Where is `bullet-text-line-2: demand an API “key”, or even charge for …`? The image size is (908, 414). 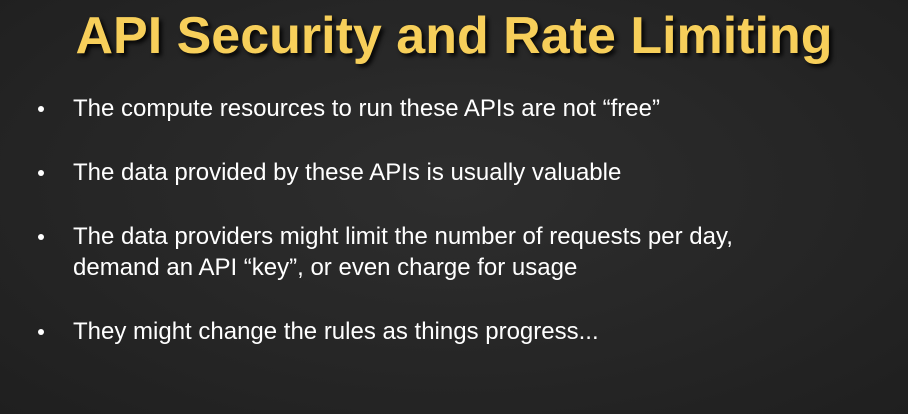 bullet-text-line-2: demand an API “key”, or even charge for … is located at coordinates (325, 267).